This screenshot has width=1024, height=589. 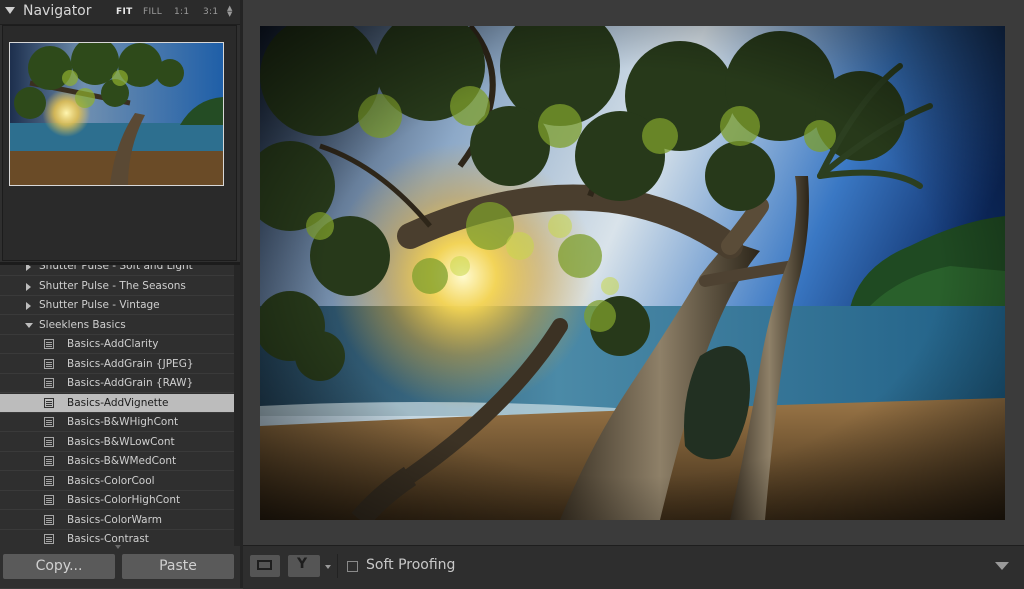 I want to click on preset-folder: Sleeklens Basics, so click(x=117, y=325).